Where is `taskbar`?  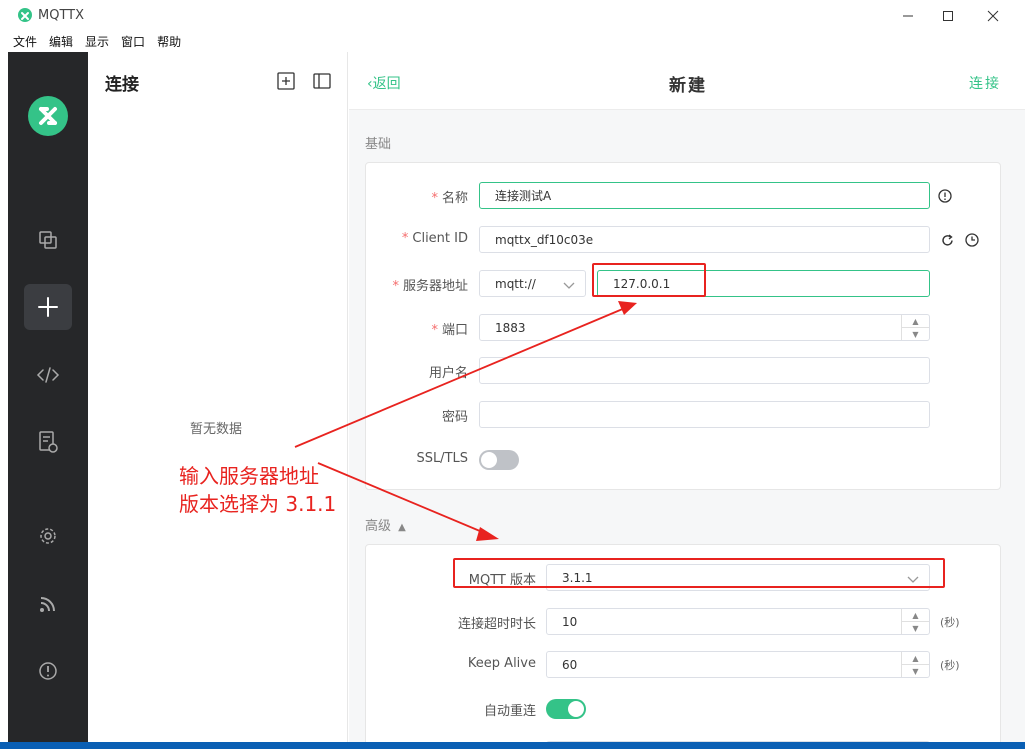
taskbar is located at coordinates (512, 745).